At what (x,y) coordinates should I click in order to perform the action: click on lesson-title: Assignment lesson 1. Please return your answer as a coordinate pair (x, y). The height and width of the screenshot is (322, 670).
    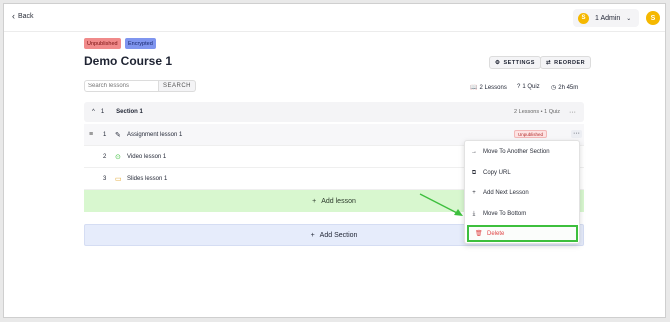
    Looking at the image, I should click on (154, 135).